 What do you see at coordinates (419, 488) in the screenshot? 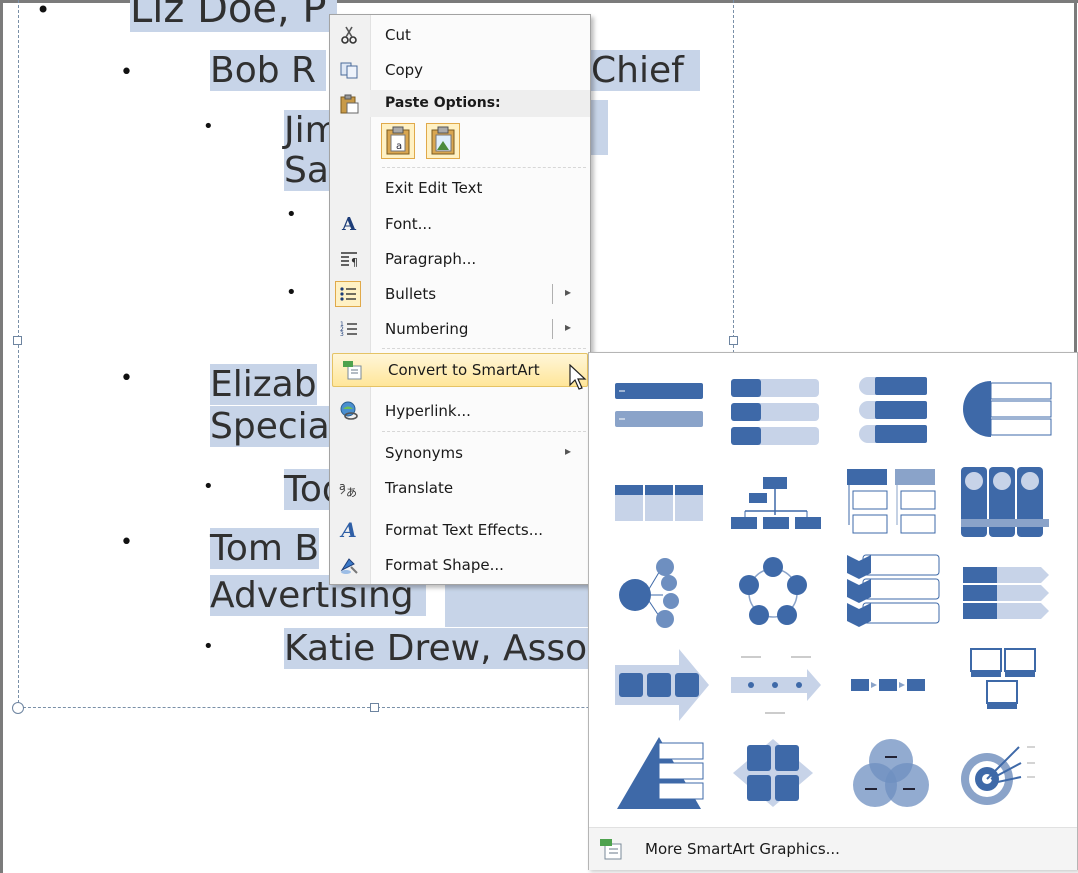
I see `menu-item-label: Translate` at bounding box center [419, 488].